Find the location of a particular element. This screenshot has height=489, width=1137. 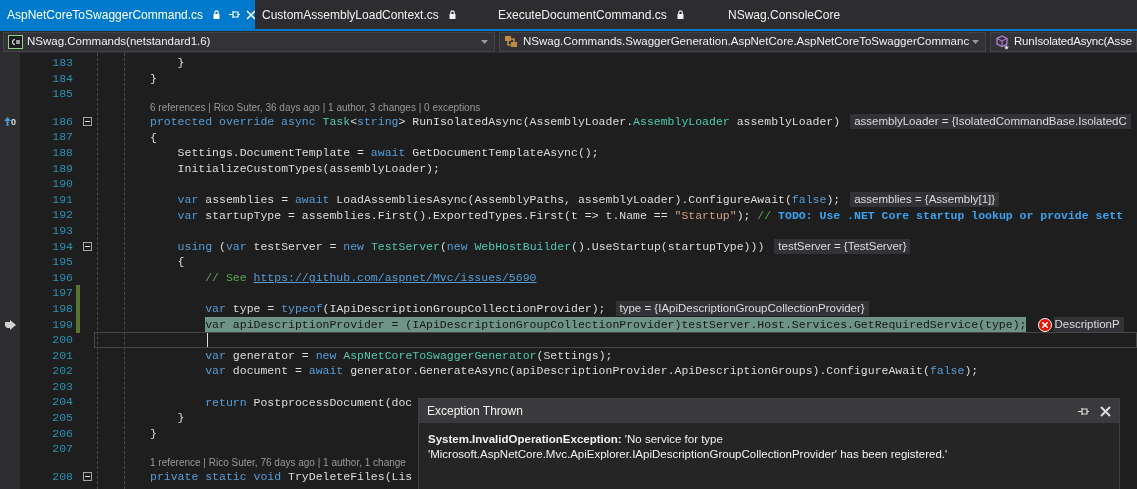

line-number: 203 is located at coordinates (62, 386).